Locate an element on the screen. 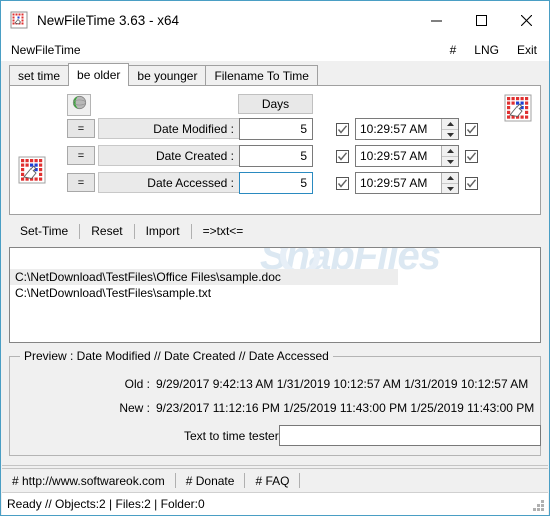  date-accessed-row: = Date Accessed : 5 10:29:57 AM is located at coordinates (276, 184).